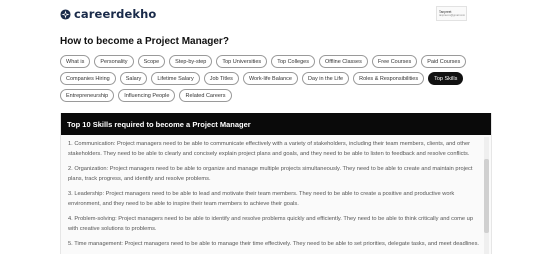 The height and width of the screenshot is (254, 550). Describe the element at coordinates (446, 78) in the screenshot. I see `tab-top-skills: Top Skills` at that location.